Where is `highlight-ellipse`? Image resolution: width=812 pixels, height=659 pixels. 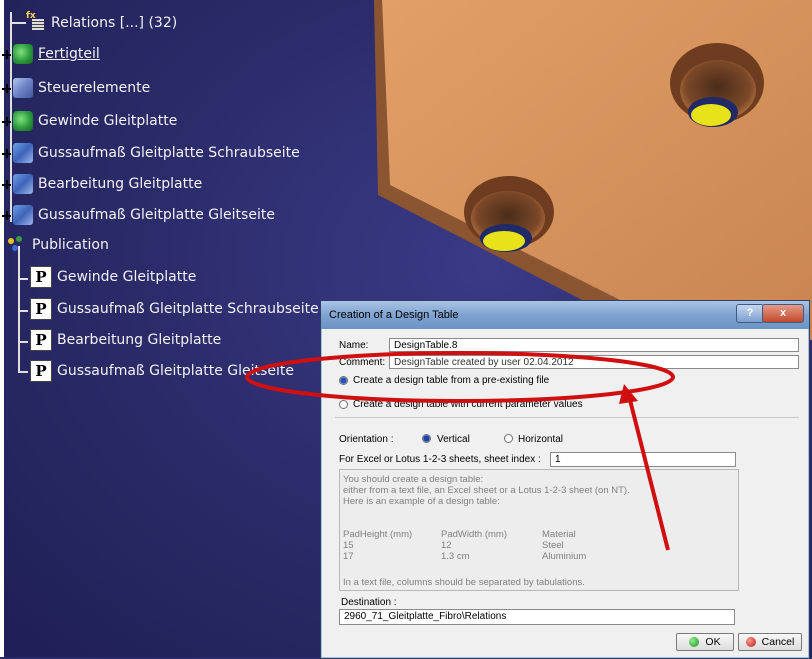
highlight-ellipse is located at coordinates (460, 377).